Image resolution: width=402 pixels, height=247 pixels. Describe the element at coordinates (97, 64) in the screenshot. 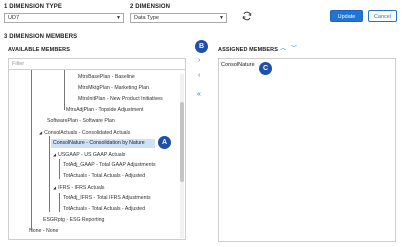

I see `filter-input: Filter` at that location.